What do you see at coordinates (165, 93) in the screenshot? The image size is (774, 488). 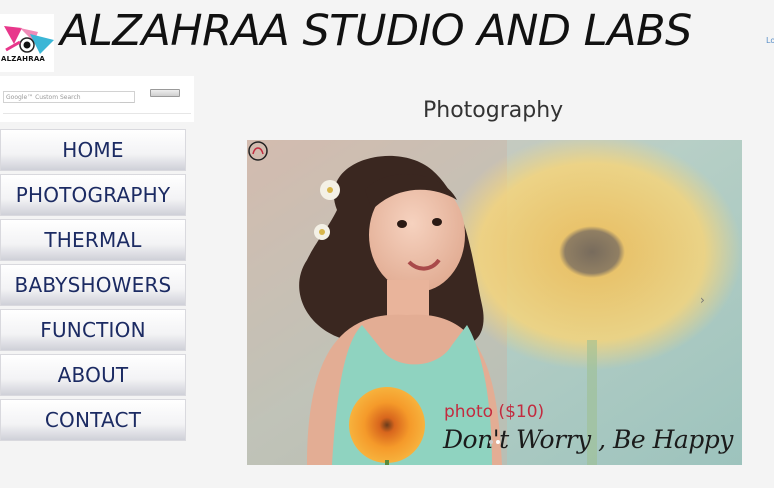 I see `search-button` at bounding box center [165, 93].